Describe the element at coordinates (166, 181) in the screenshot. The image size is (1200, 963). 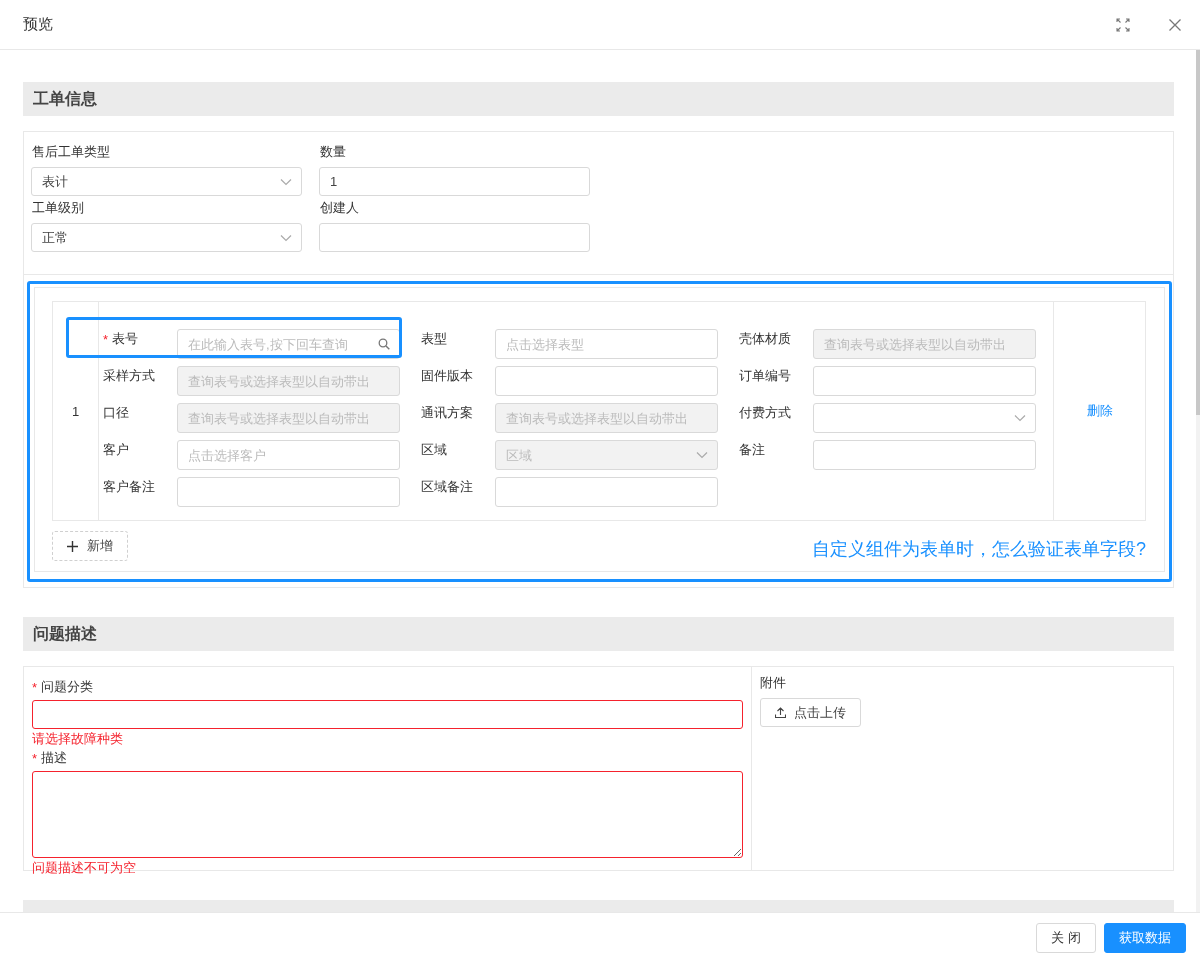
I see `select-field: 表计` at that location.